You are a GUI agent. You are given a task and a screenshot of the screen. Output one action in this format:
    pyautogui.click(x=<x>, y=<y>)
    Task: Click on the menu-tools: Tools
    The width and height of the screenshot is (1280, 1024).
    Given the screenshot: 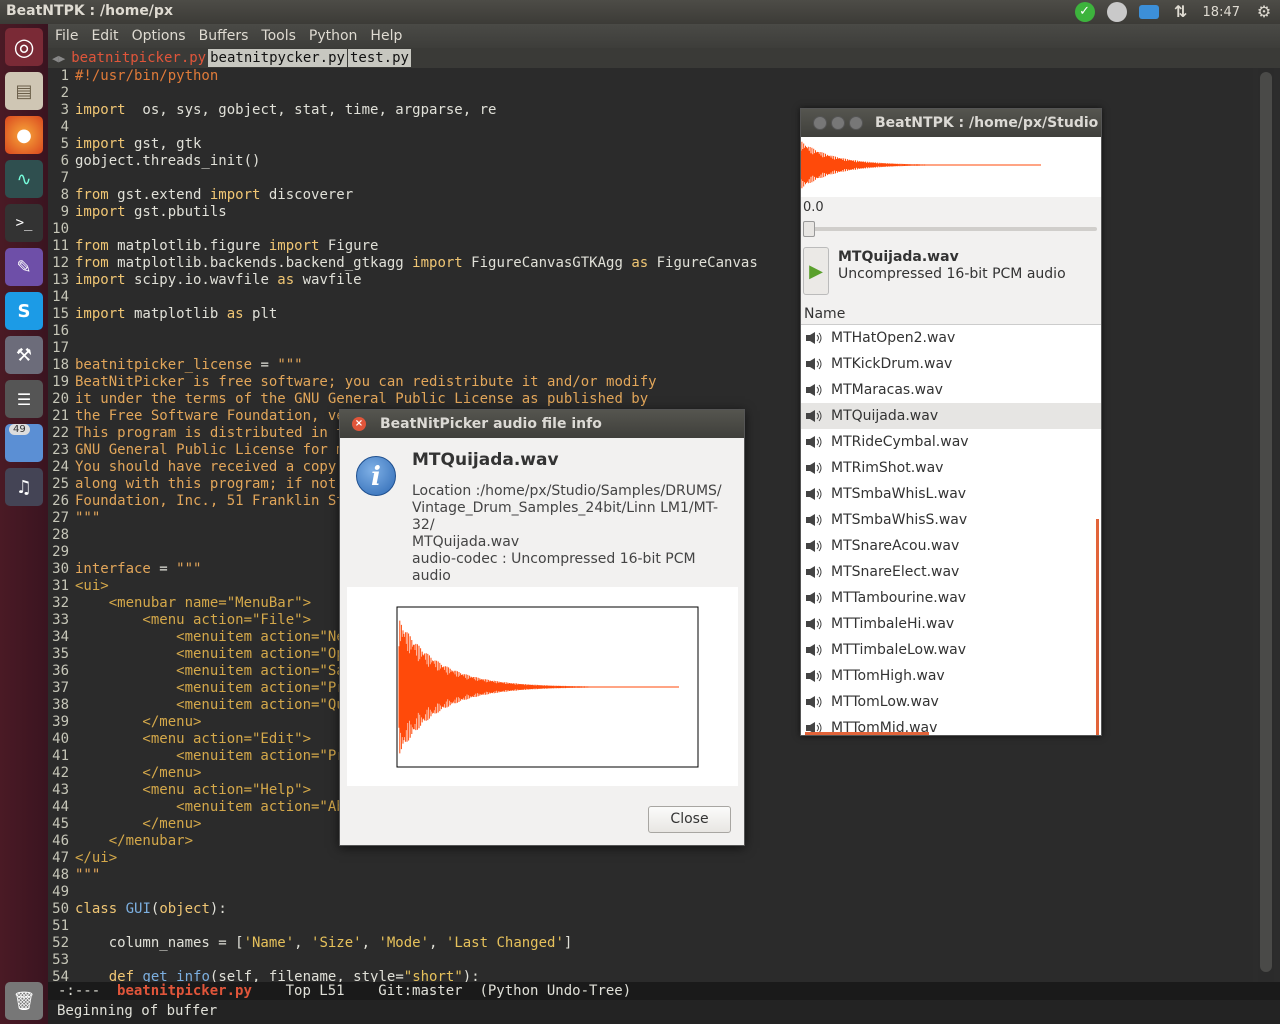 What is the action you would take?
    pyautogui.click(x=278, y=36)
    